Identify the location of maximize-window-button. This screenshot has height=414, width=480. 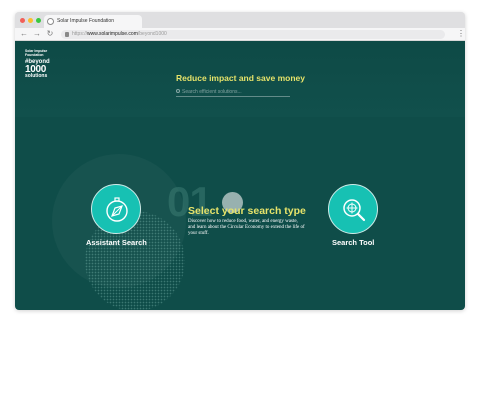
(38, 20).